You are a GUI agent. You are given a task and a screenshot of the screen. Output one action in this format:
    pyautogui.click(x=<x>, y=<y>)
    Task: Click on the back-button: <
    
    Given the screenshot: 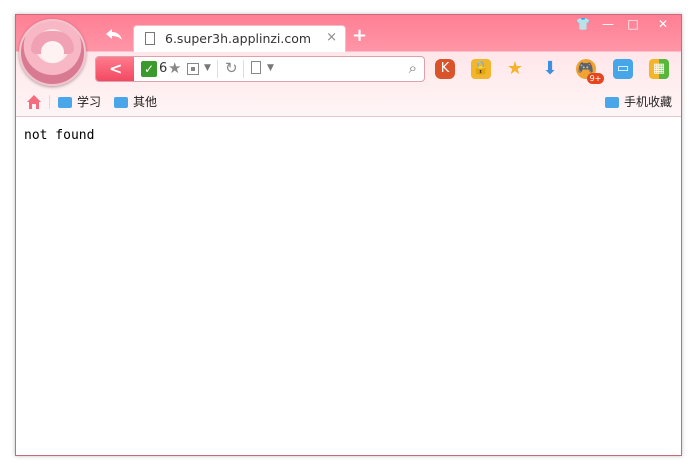 What is the action you would take?
    pyautogui.click(x=115, y=69)
    